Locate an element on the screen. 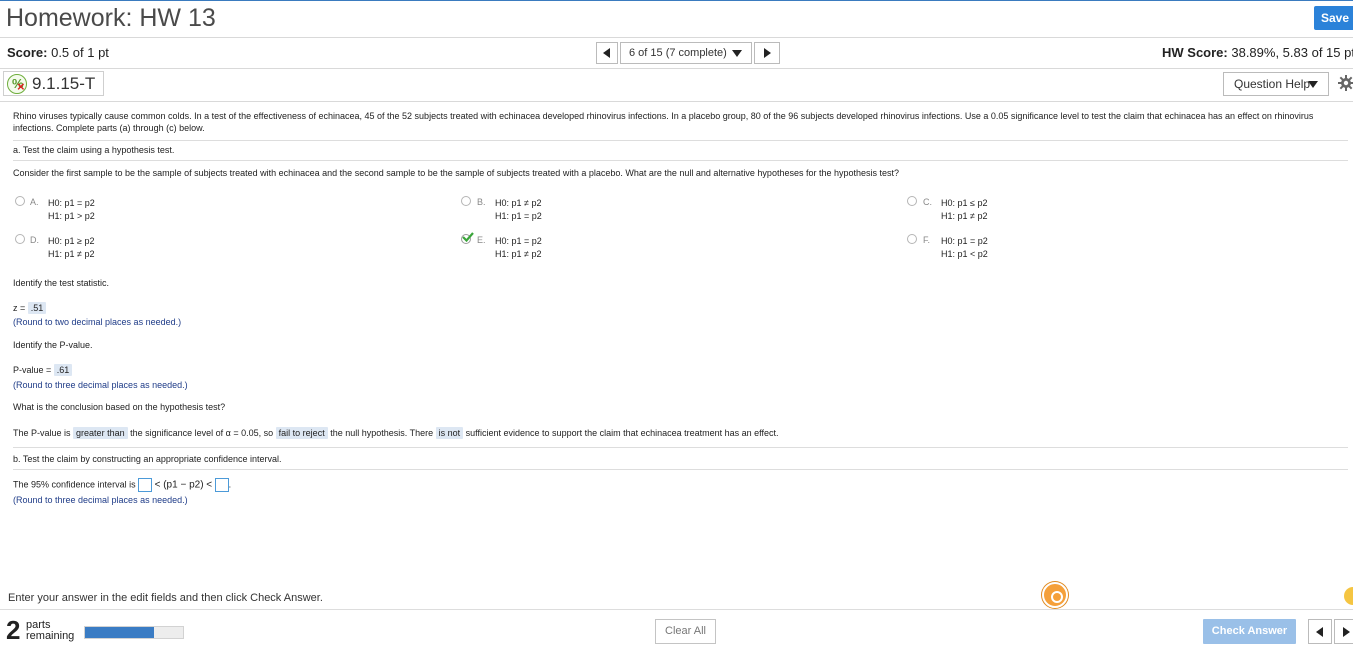  conclusion-text: The P-value is is located at coordinates (42, 433).